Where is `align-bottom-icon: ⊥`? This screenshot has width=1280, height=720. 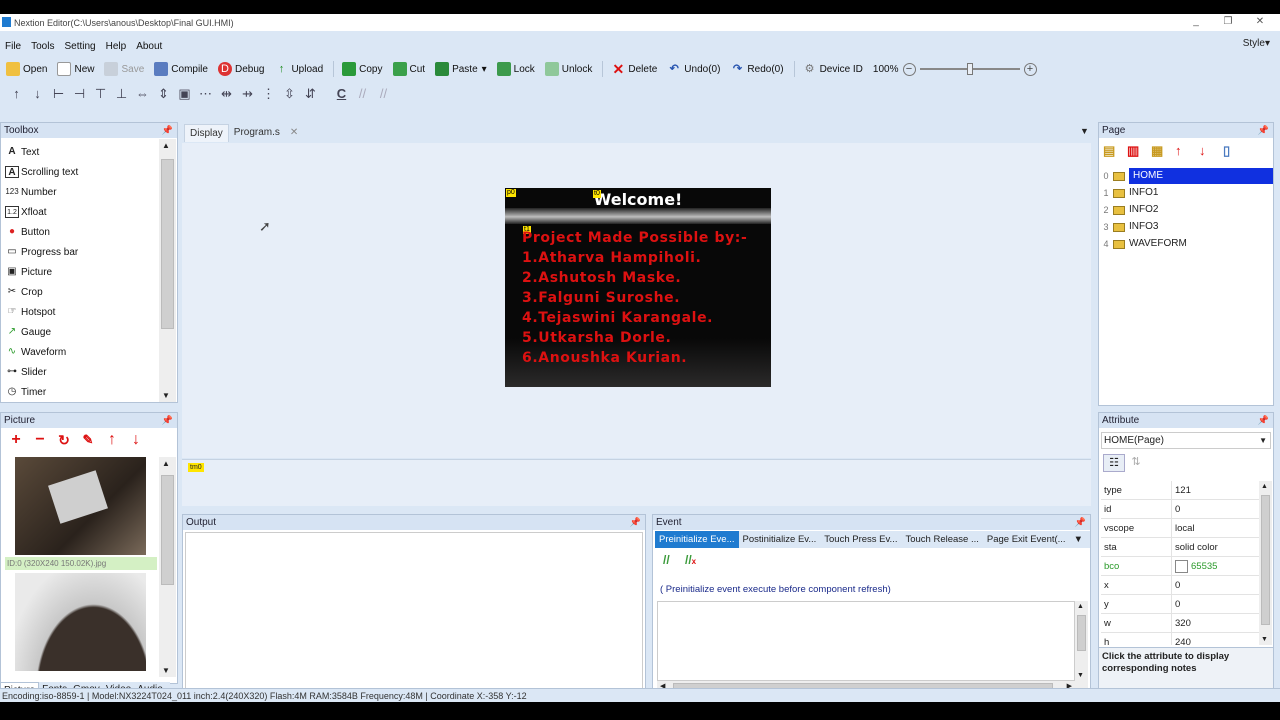 align-bottom-icon: ⊥ is located at coordinates (121, 94).